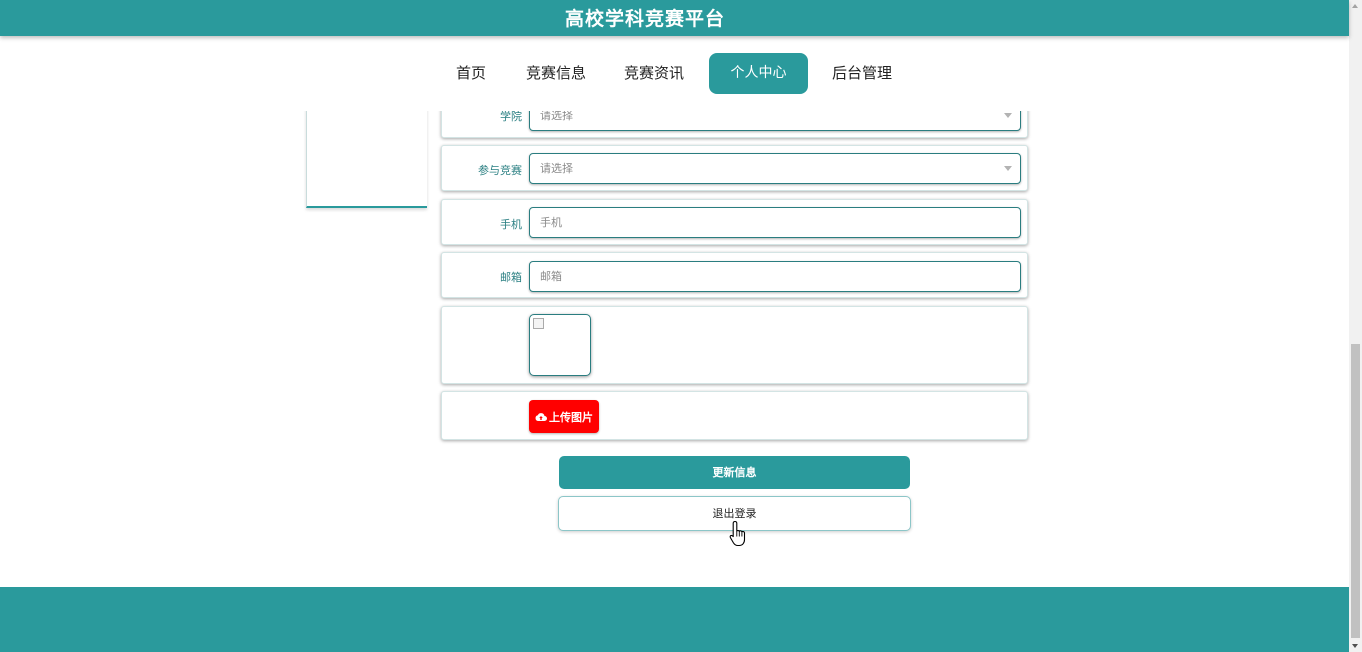  I want to click on main-nav: 首页 竞赛信息 竞赛资讯 个人中心 后台管理, so click(674, 73).